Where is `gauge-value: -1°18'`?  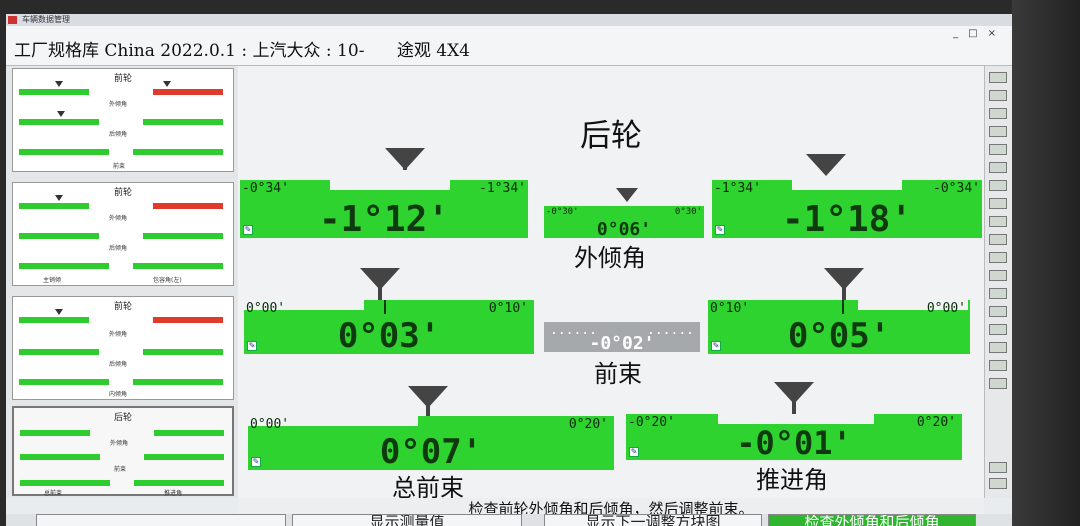 gauge-value: -1°18' is located at coordinates (847, 218).